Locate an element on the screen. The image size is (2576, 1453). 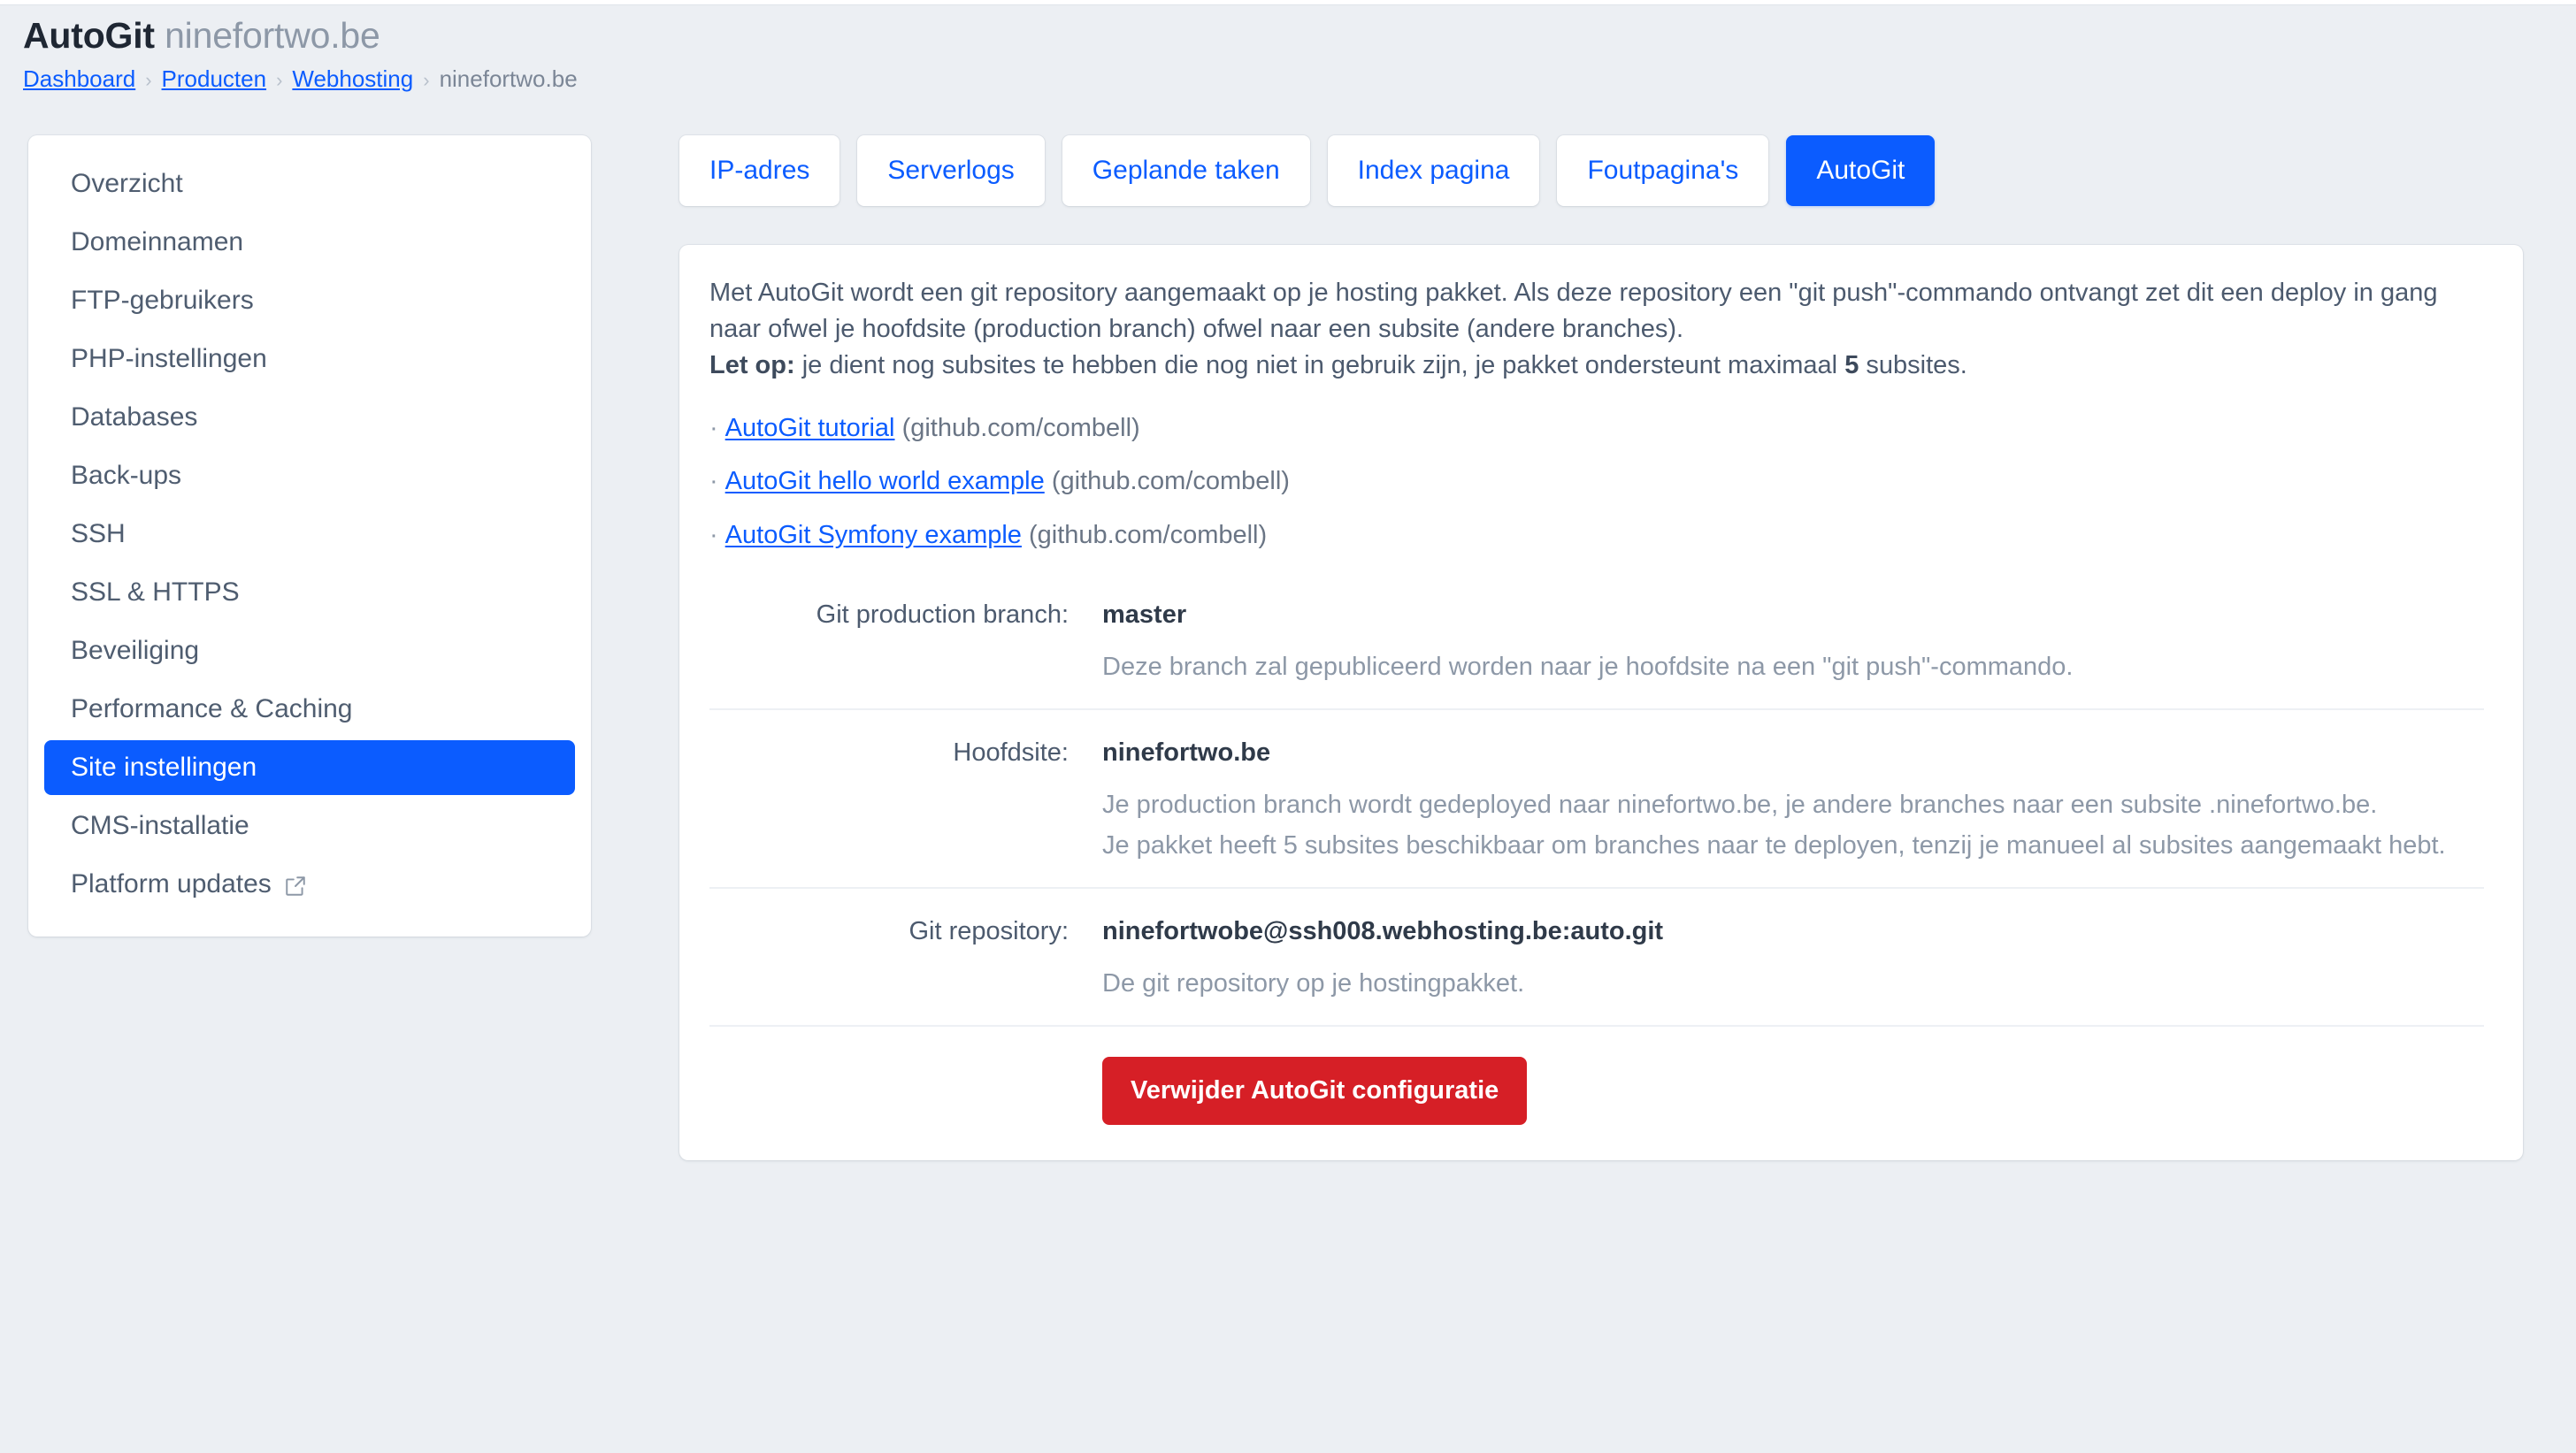
sidebar-item-ftp-gebruikers: FTP-gebruikers is located at coordinates (309, 300).